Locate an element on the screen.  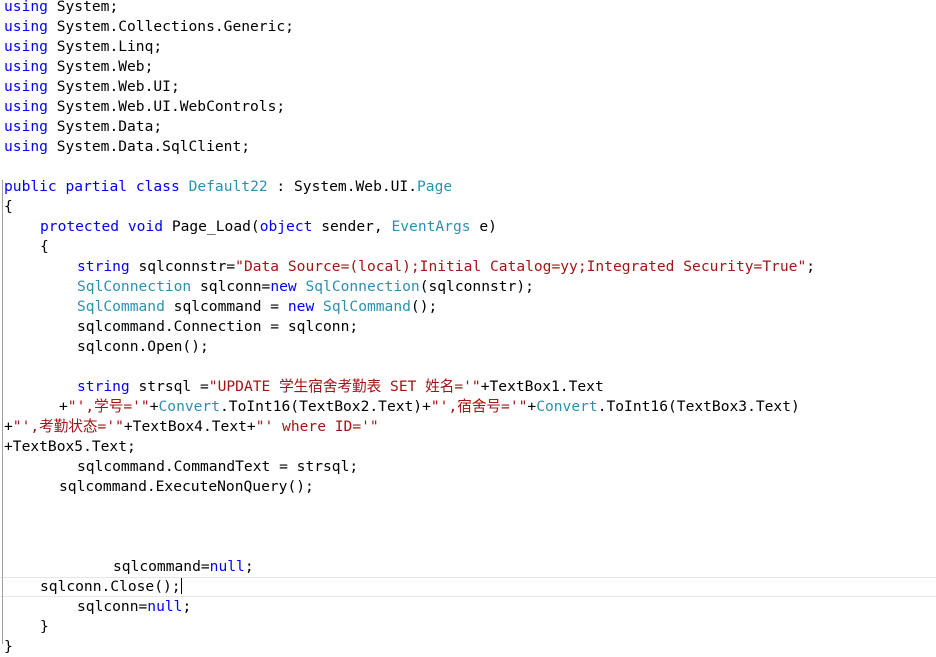
namespace-token: System.Web.UI; is located at coordinates (113, 86).